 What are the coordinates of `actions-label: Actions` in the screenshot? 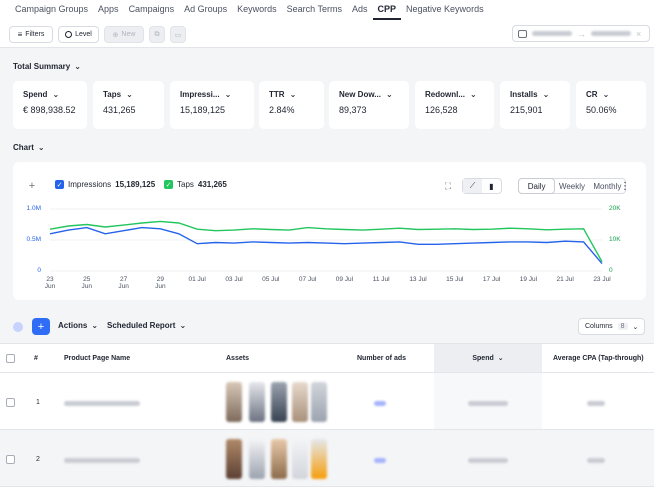 It's located at (73, 325).